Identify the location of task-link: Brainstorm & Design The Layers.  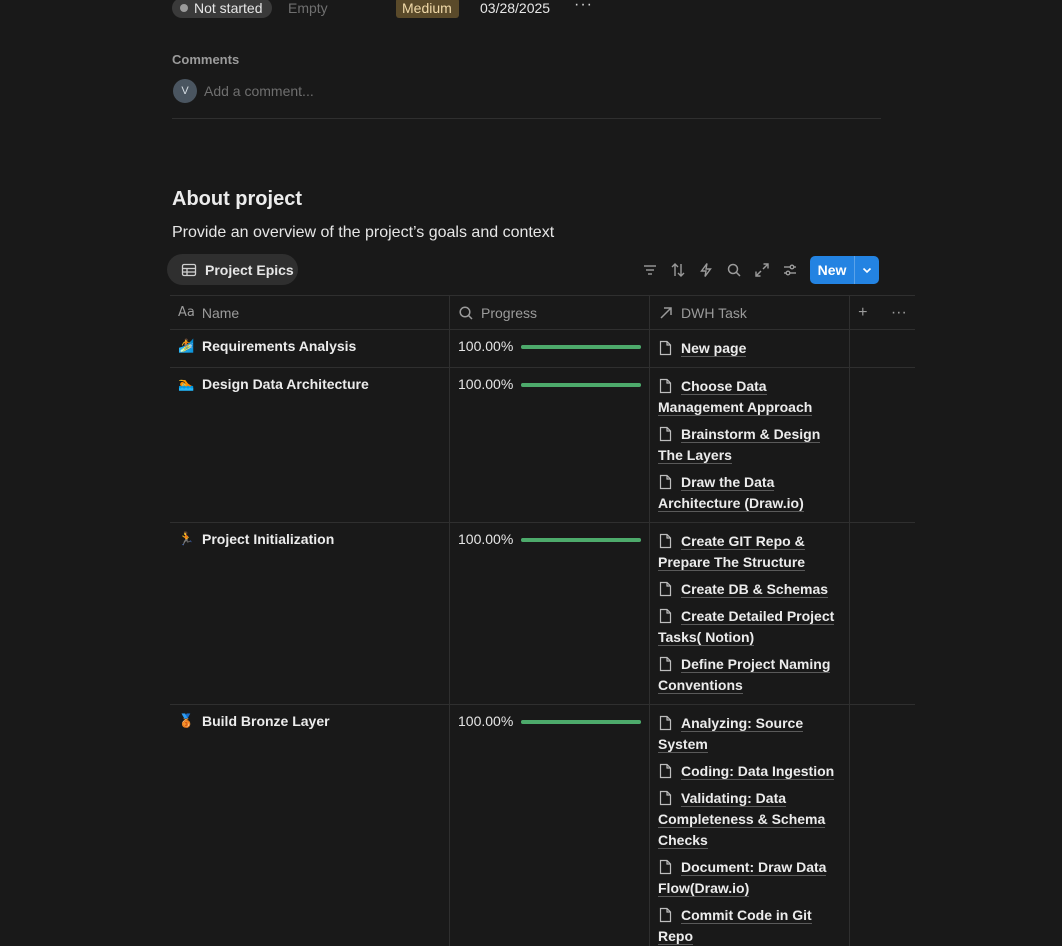
(749, 445).